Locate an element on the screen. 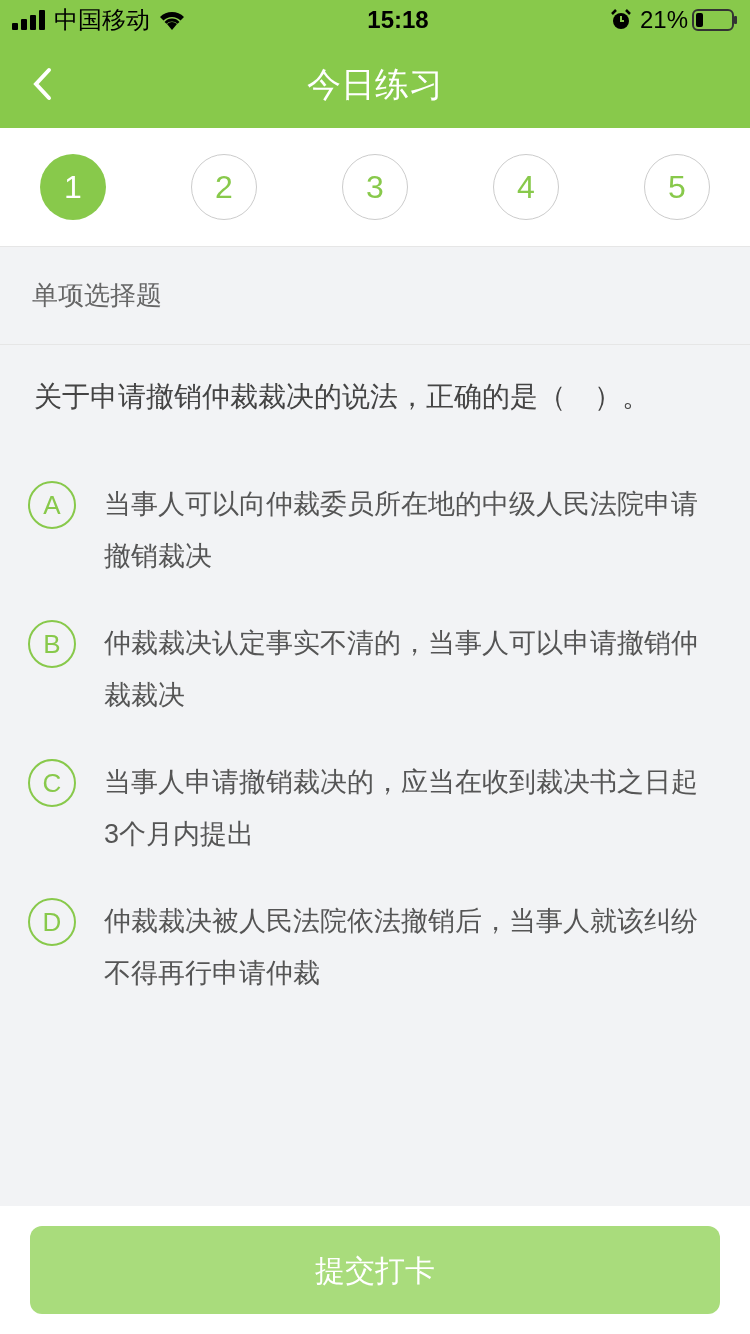  question-number-tab: 4 is located at coordinates (526, 187).